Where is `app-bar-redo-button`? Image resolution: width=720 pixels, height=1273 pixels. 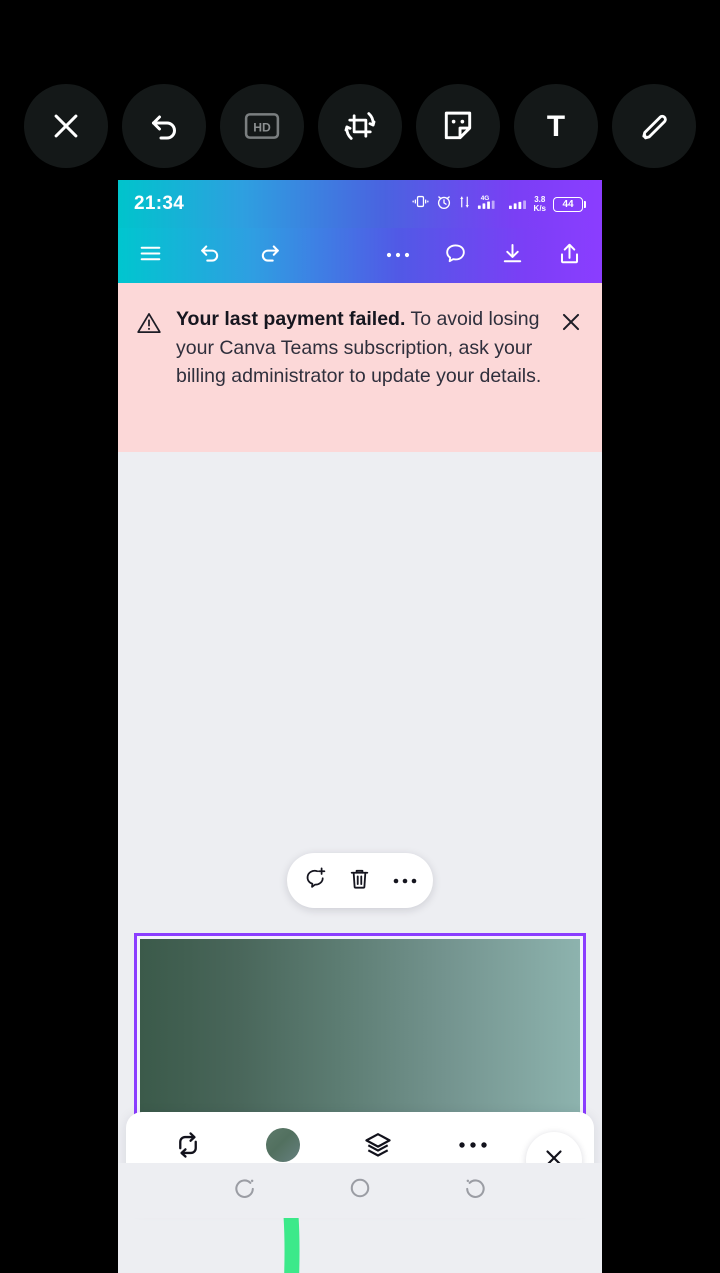 app-bar-redo-button is located at coordinates (270, 255).